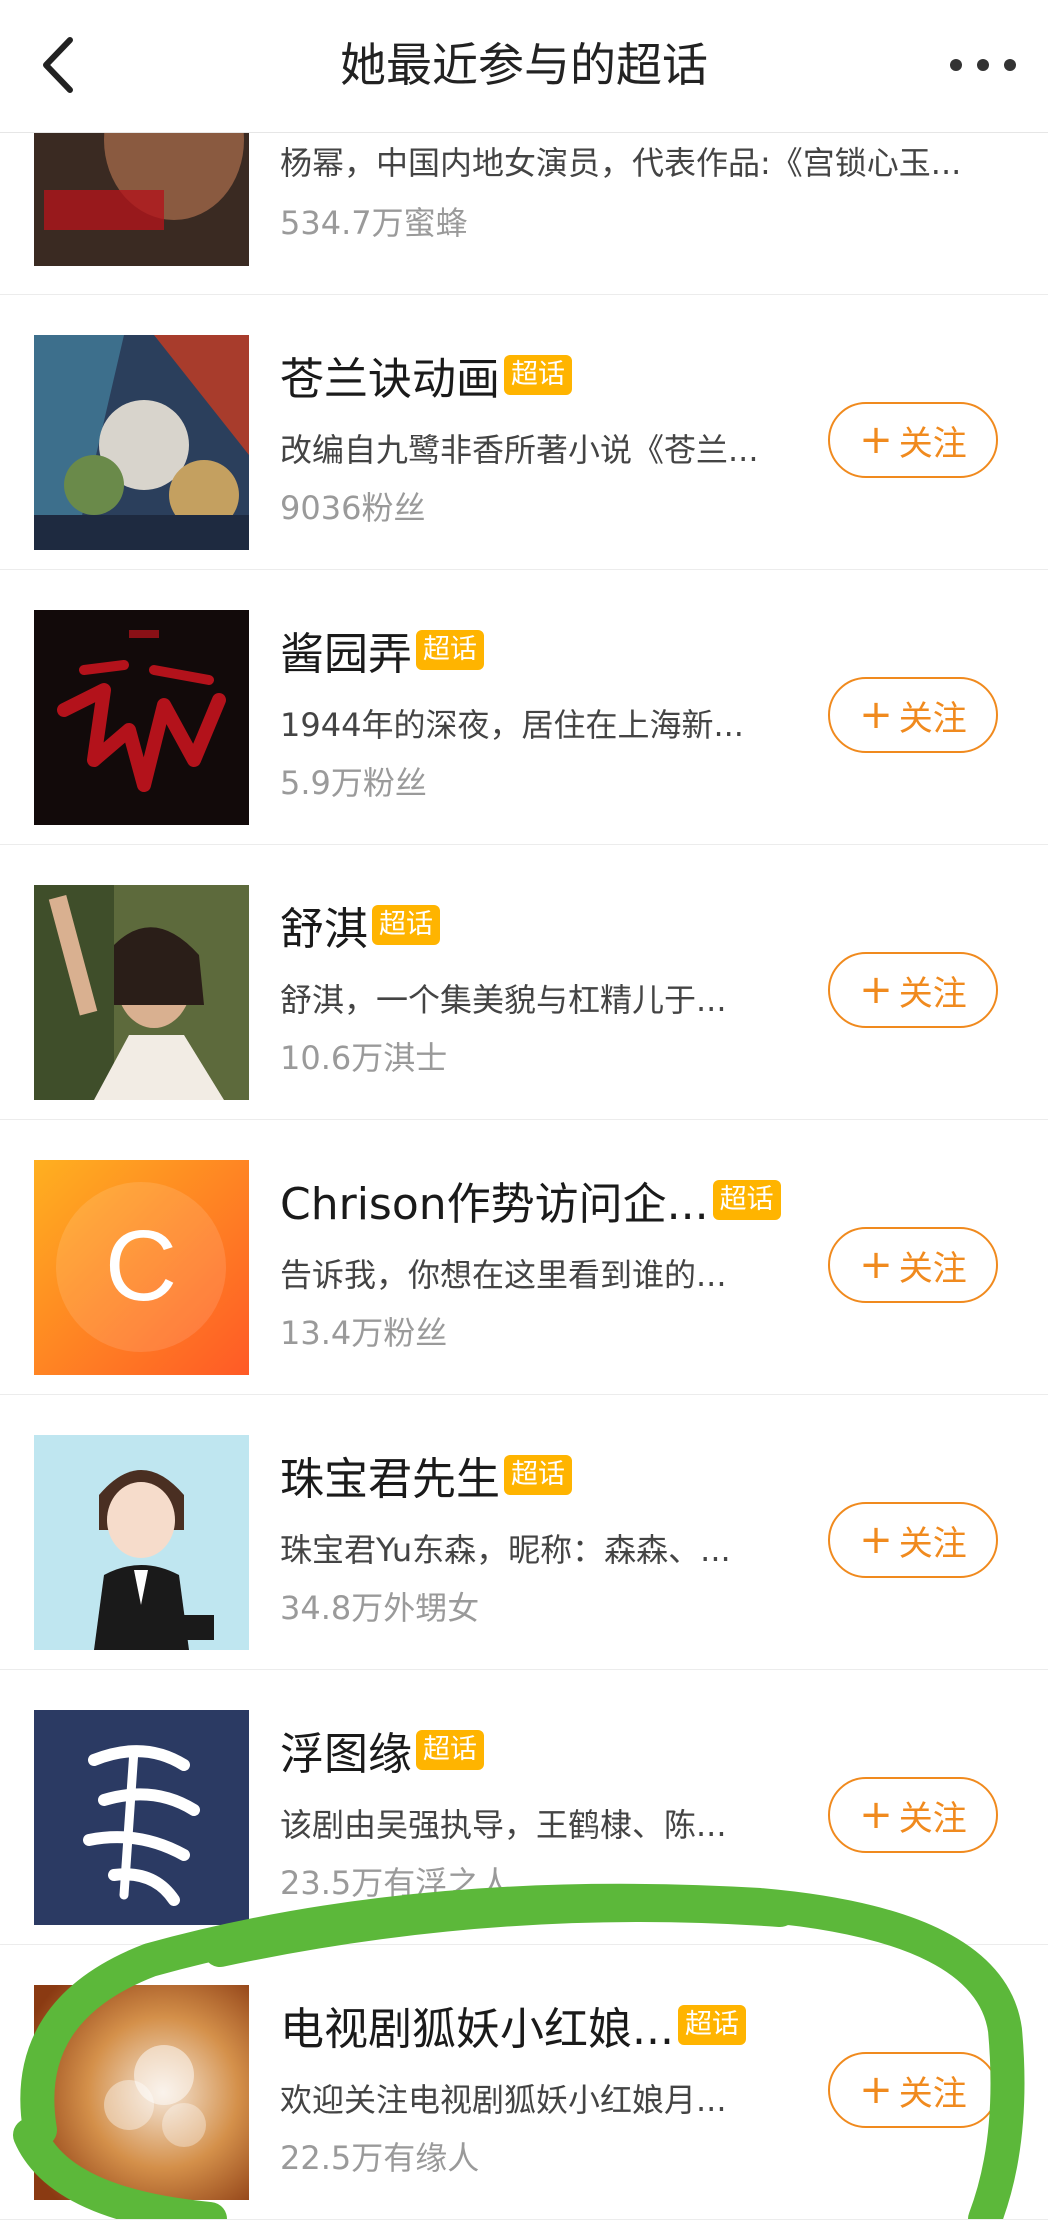 Image resolution: width=1048 pixels, height=2220 pixels. I want to click on topic-name: 舒淇, so click(324, 929).